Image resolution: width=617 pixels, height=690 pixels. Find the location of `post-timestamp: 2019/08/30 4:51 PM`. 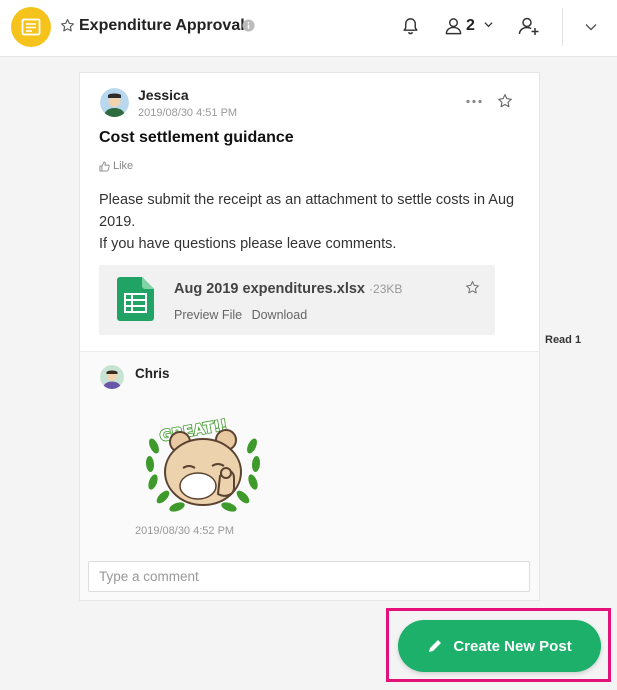

post-timestamp: 2019/08/30 4:51 PM is located at coordinates (188, 113).